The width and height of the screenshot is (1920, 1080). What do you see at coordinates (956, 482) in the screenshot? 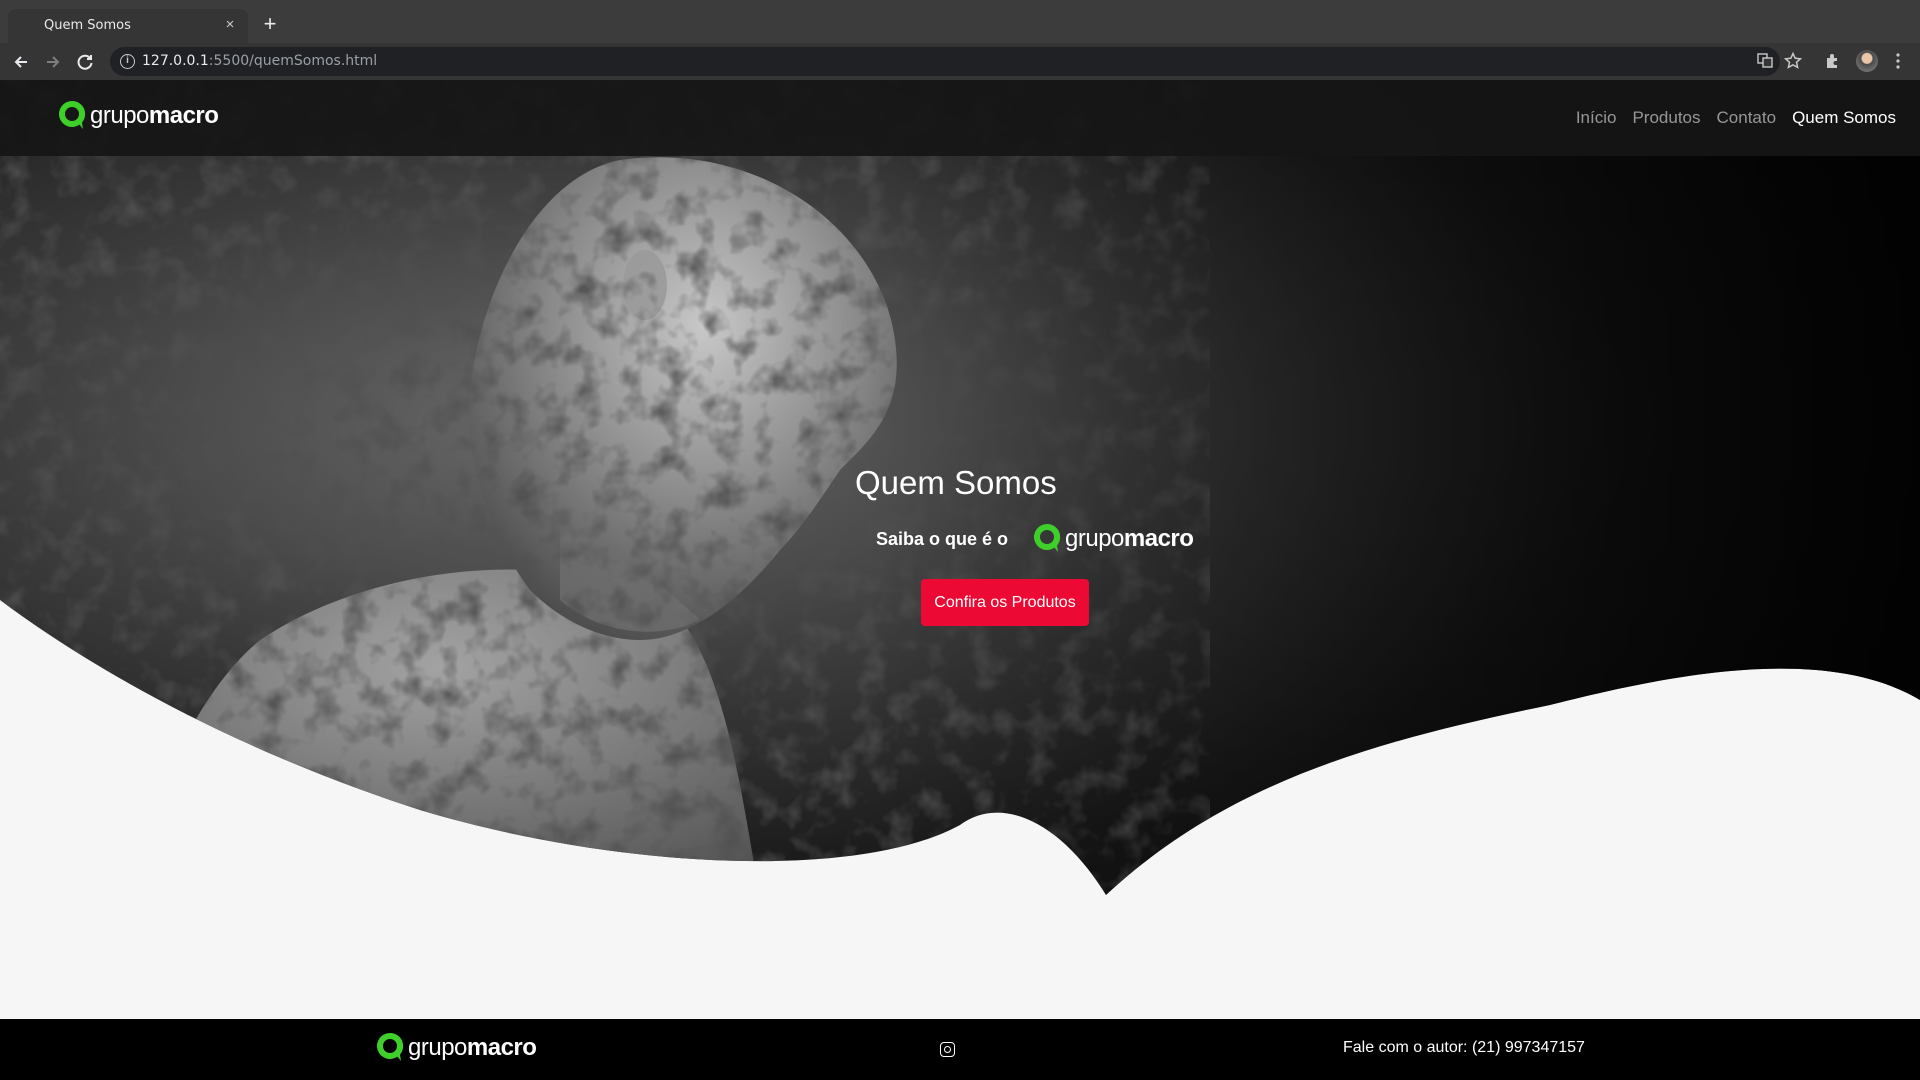
I see `hero-title: Quem Somos` at bounding box center [956, 482].